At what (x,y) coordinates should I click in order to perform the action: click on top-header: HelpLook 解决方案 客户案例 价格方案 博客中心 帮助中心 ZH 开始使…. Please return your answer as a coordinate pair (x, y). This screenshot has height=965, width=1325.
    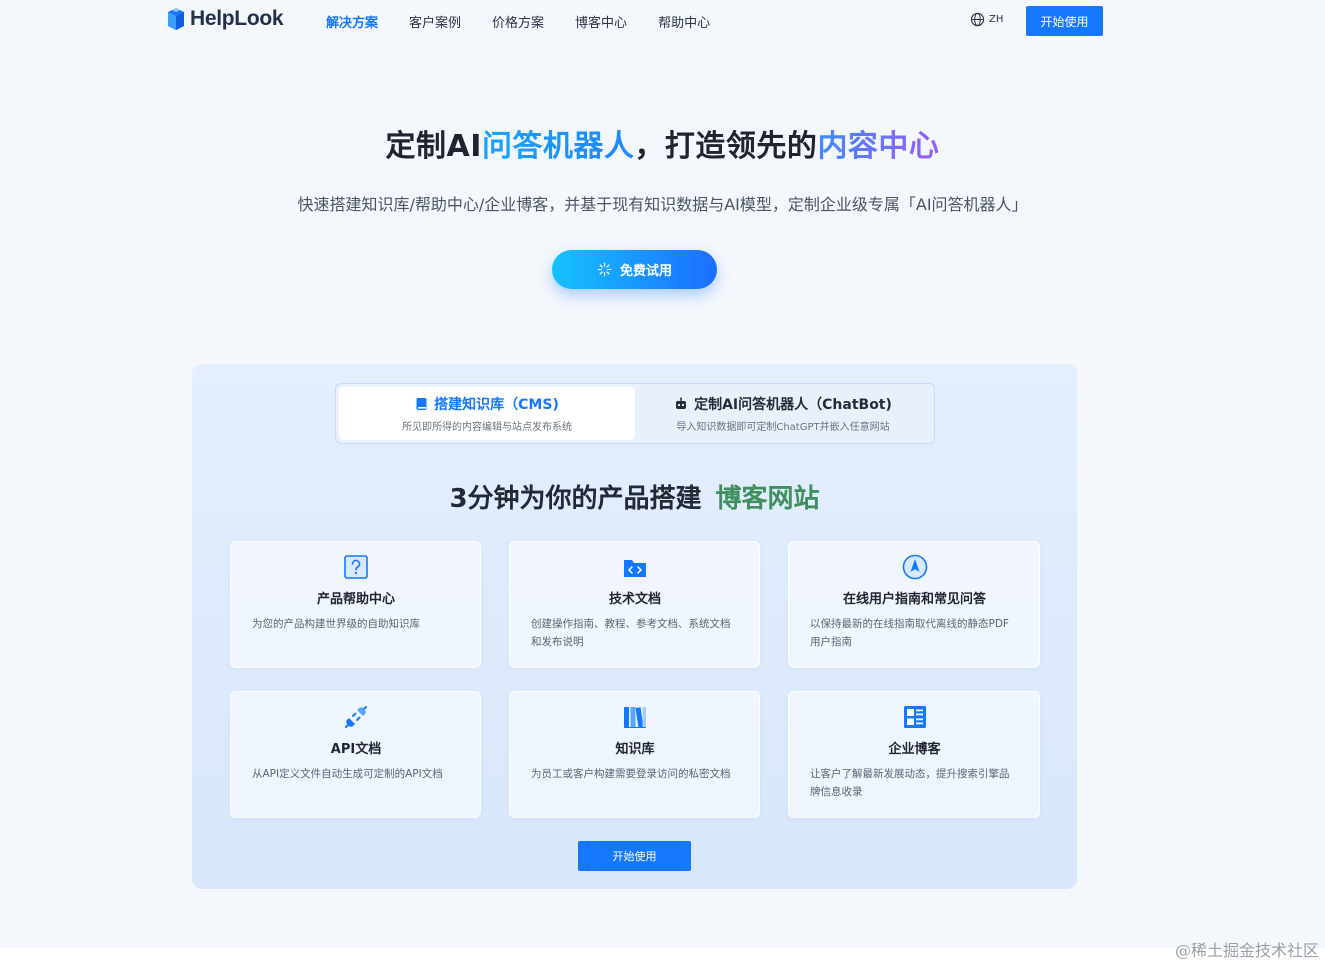
    Looking at the image, I should click on (662, 21).